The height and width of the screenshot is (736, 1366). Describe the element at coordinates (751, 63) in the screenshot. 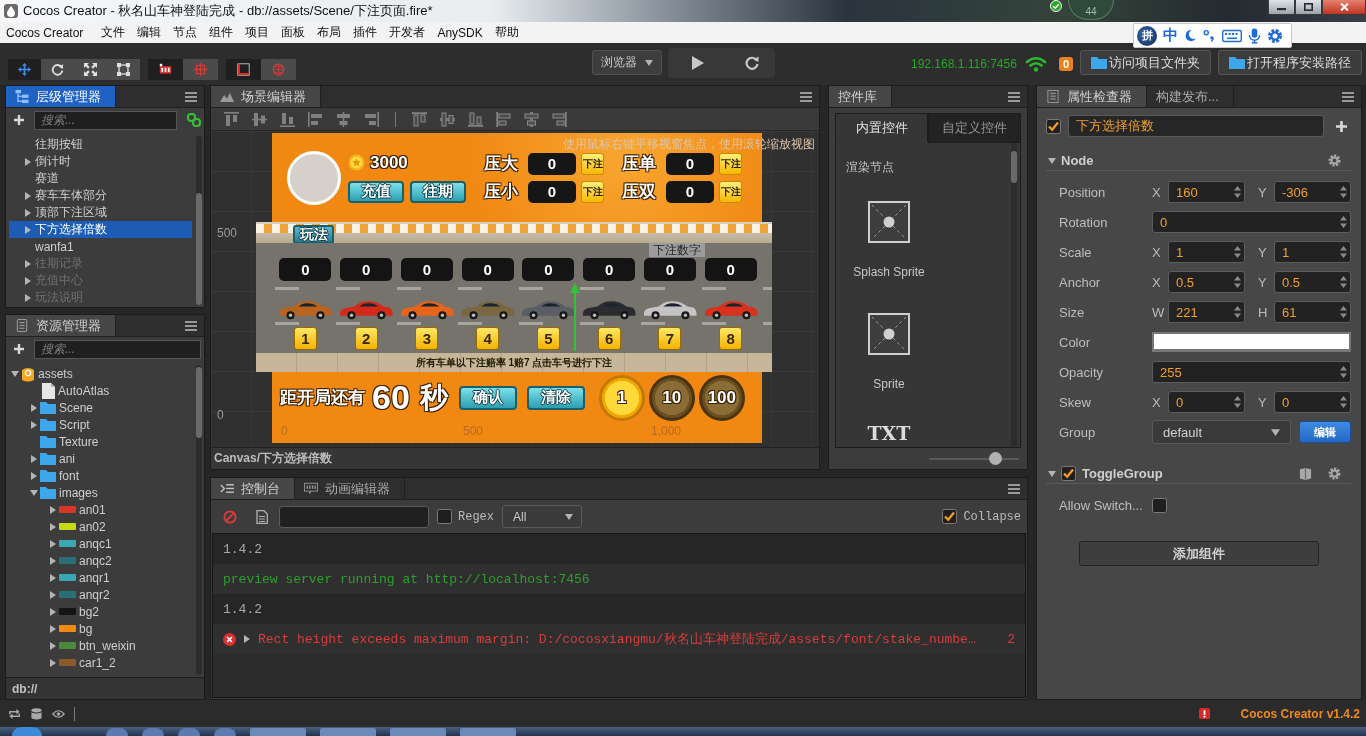

I see `refresh-button` at that location.